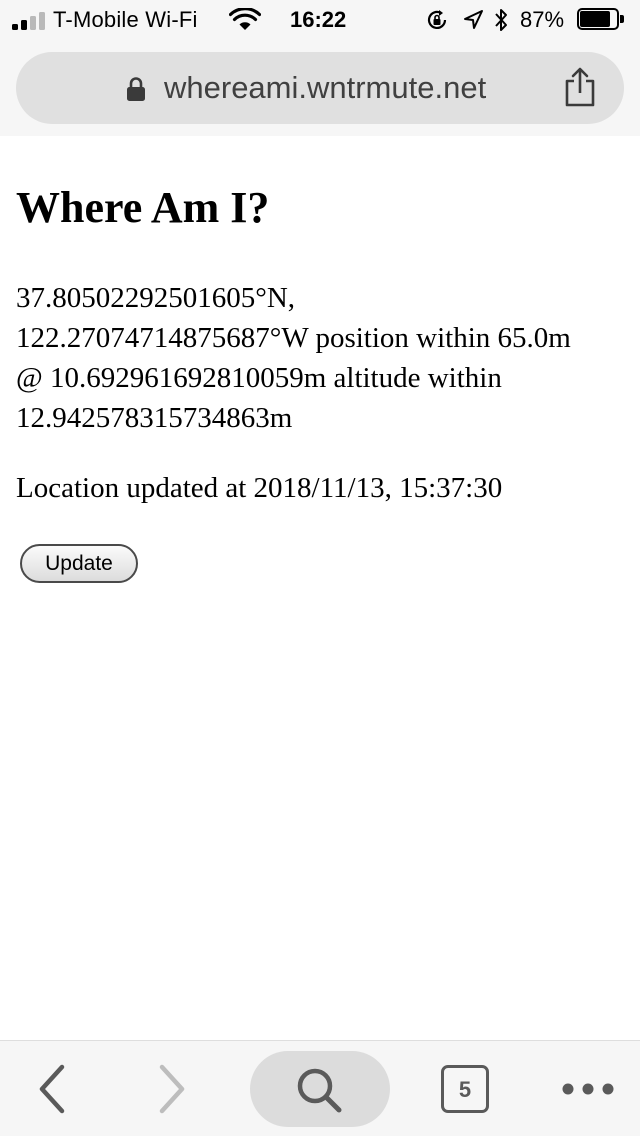  Describe the element at coordinates (473, 19) in the screenshot. I see `location-icon` at that location.